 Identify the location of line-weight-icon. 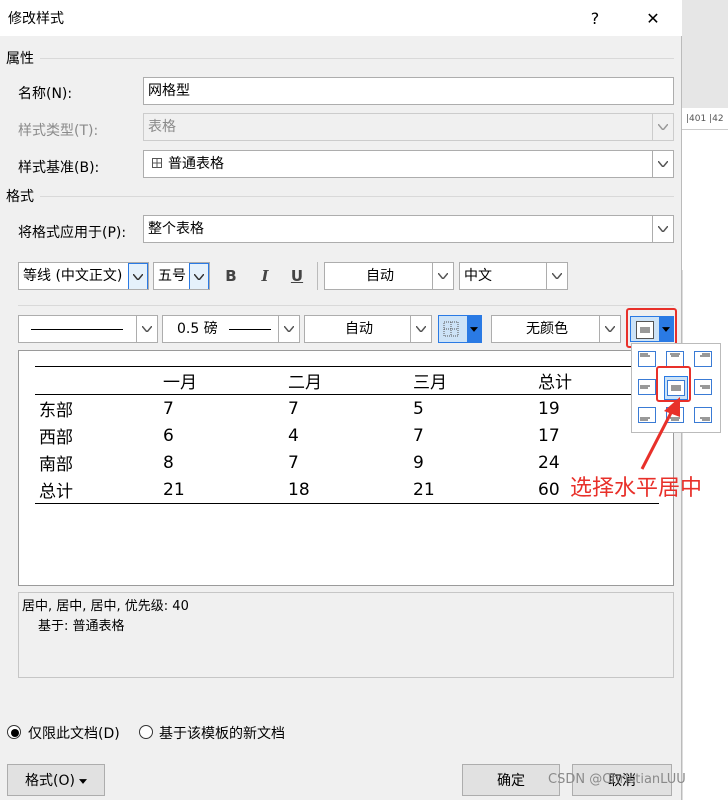
(250, 329).